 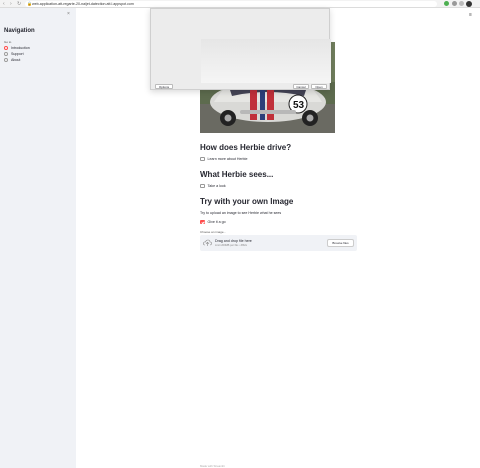 I want to click on radio-label: Introduction, so click(x=20, y=48).